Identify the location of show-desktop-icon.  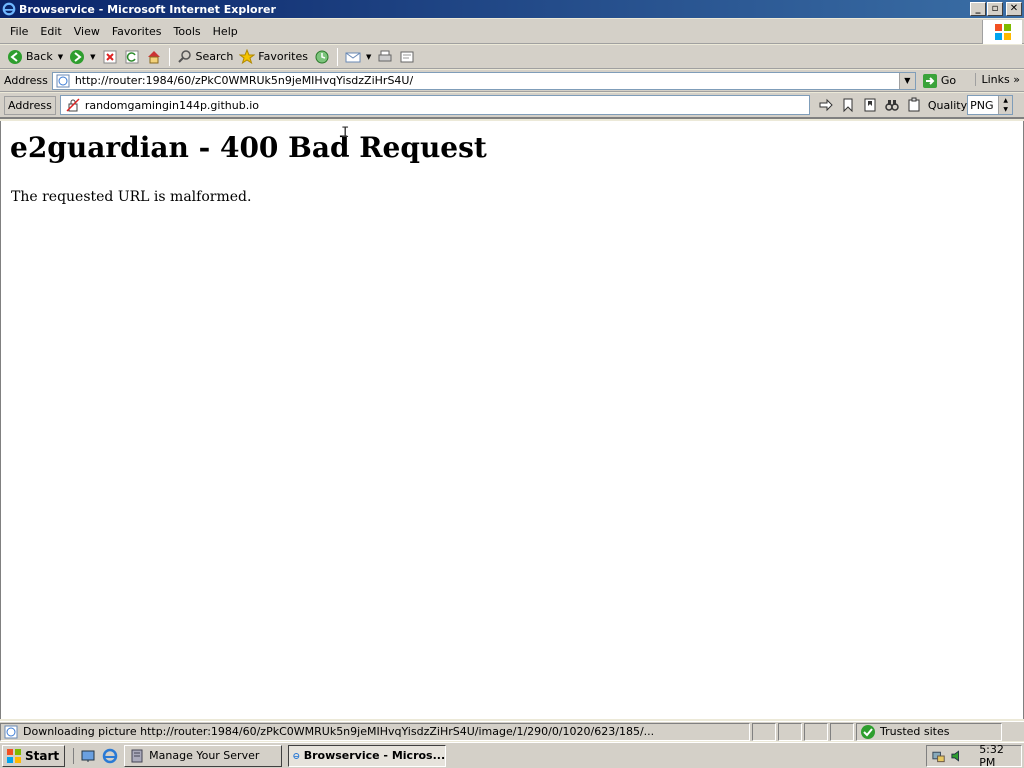
(88, 756).